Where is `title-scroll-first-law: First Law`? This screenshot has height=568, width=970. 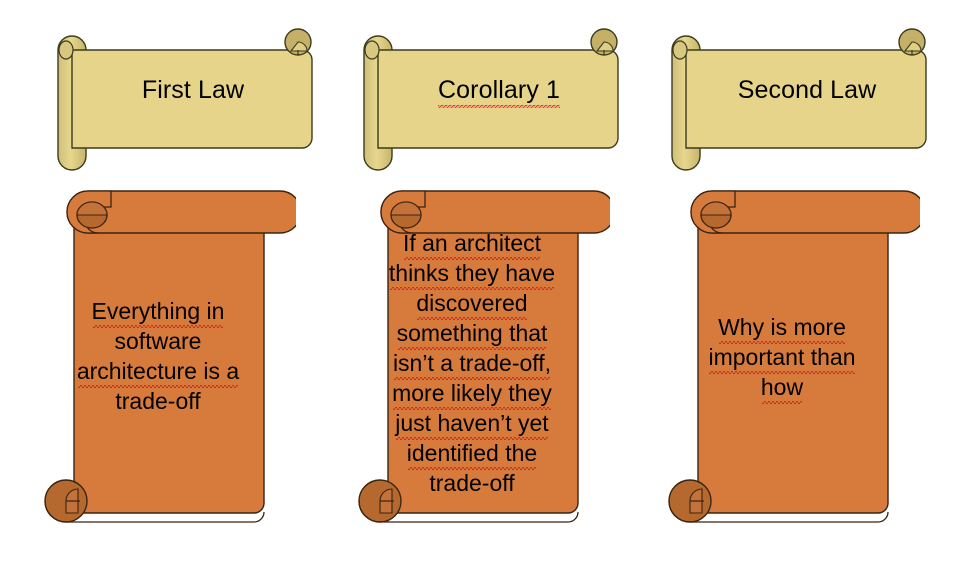 title-scroll-first-law: First Law is located at coordinates (185, 103).